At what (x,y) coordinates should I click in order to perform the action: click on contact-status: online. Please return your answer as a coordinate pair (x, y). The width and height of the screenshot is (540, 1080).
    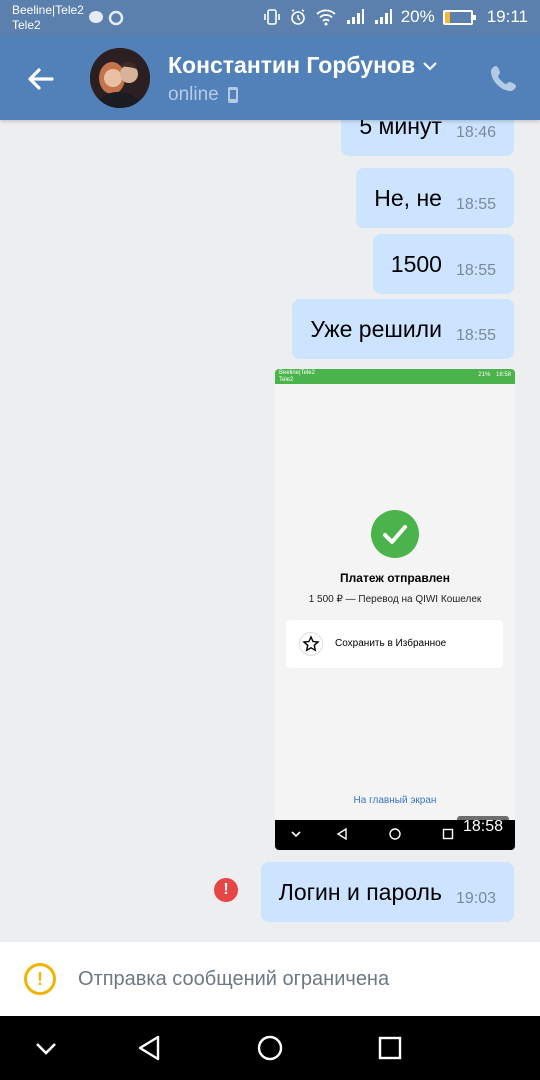
    Looking at the image, I should click on (203, 95).